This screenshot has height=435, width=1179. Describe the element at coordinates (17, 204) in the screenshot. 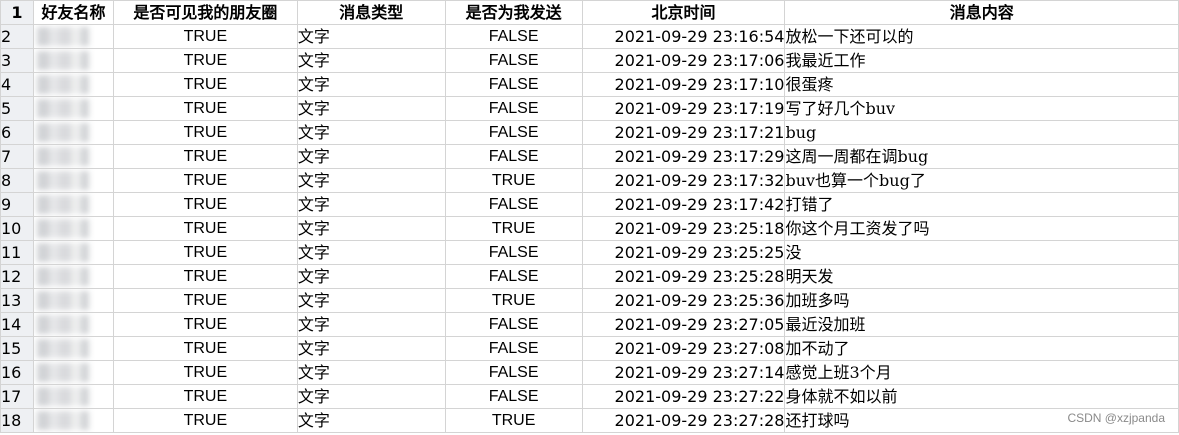

I see `row-number: 9` at that location.